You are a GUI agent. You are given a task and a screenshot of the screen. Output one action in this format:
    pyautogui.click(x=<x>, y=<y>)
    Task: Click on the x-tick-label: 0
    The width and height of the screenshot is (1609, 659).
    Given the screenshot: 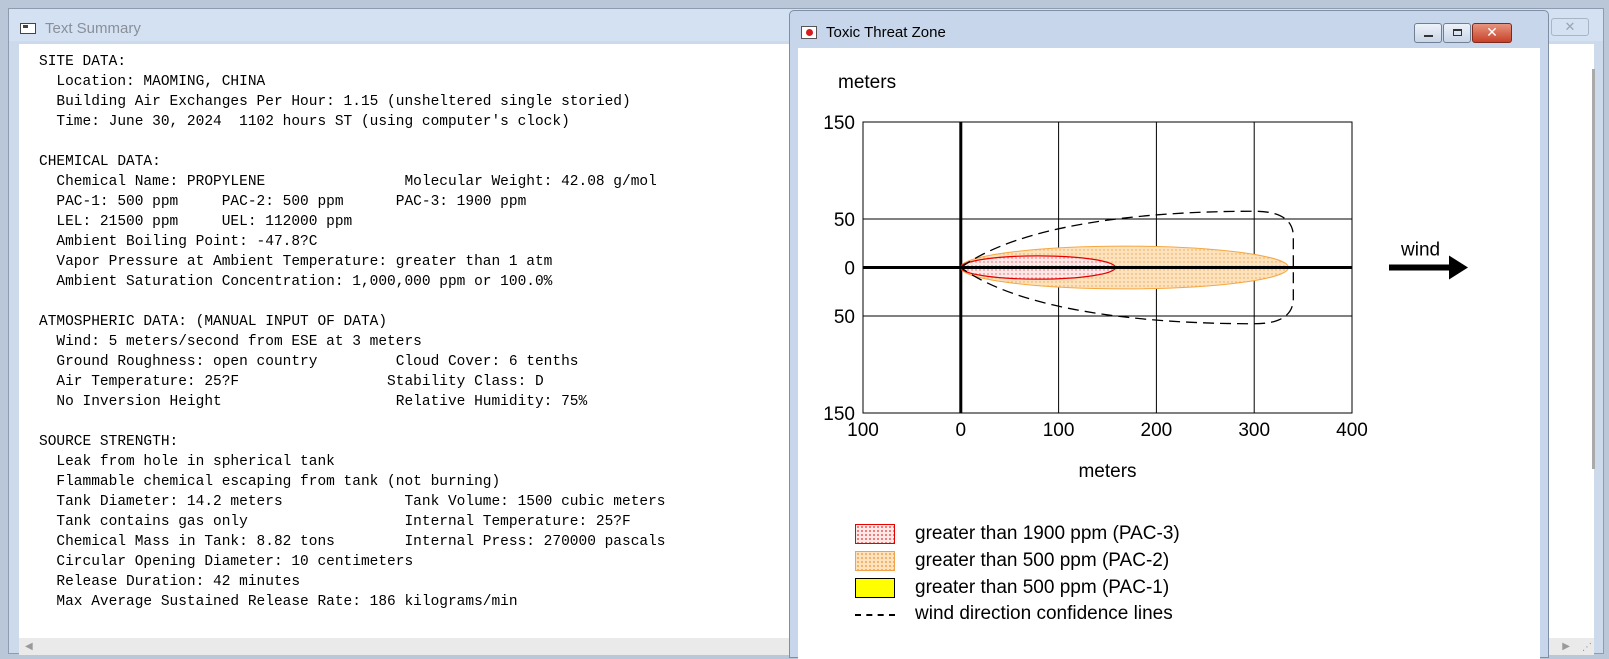 What is the action you would take?
    pyautogui.click(x=961, y=430)
    